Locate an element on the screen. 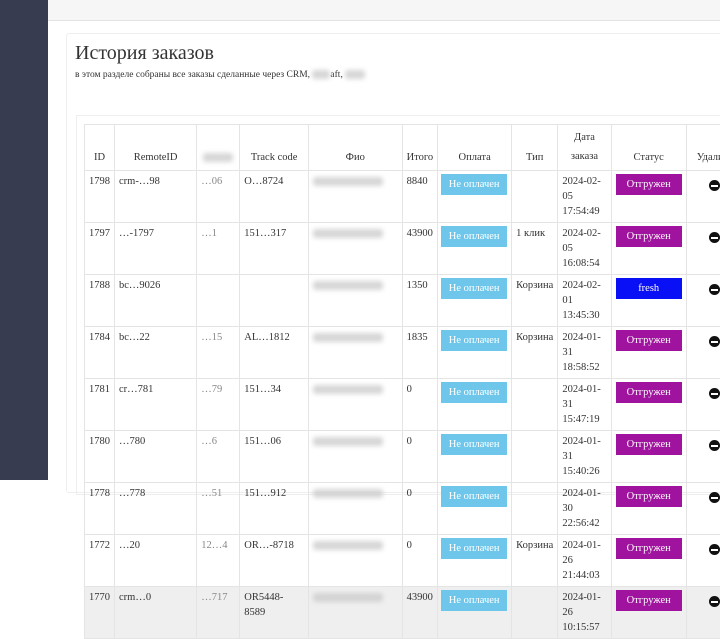 The width and height of the screenshot is (720, 639). order-date: 2024-01-3115:47:19 is located at coordinates (584, 405).